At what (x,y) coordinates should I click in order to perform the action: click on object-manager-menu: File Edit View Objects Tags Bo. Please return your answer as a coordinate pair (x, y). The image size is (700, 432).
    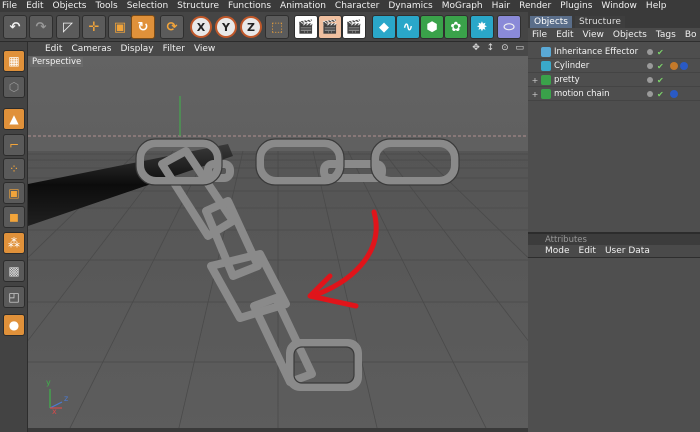
    Looking at the image, I should click on (614, 35).